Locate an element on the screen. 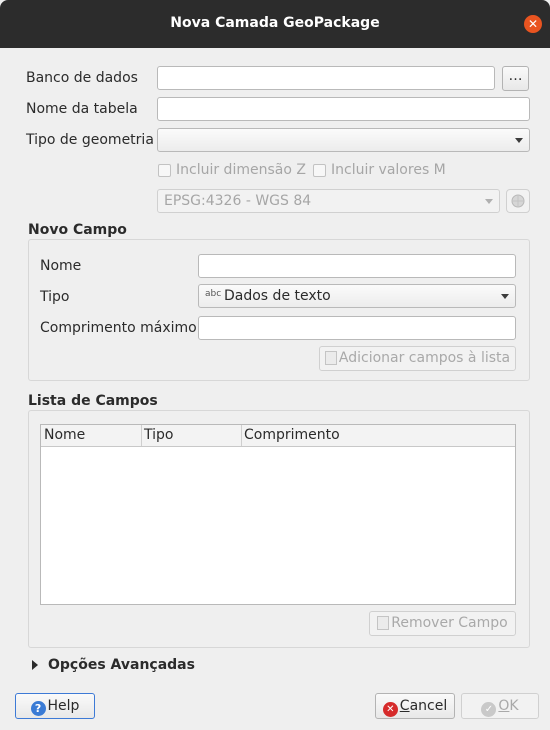 Image resolution: width=550 pixels, height=730 pixels. window-title: Nova Camada GeoPackage is located at coordinates (275, 23).